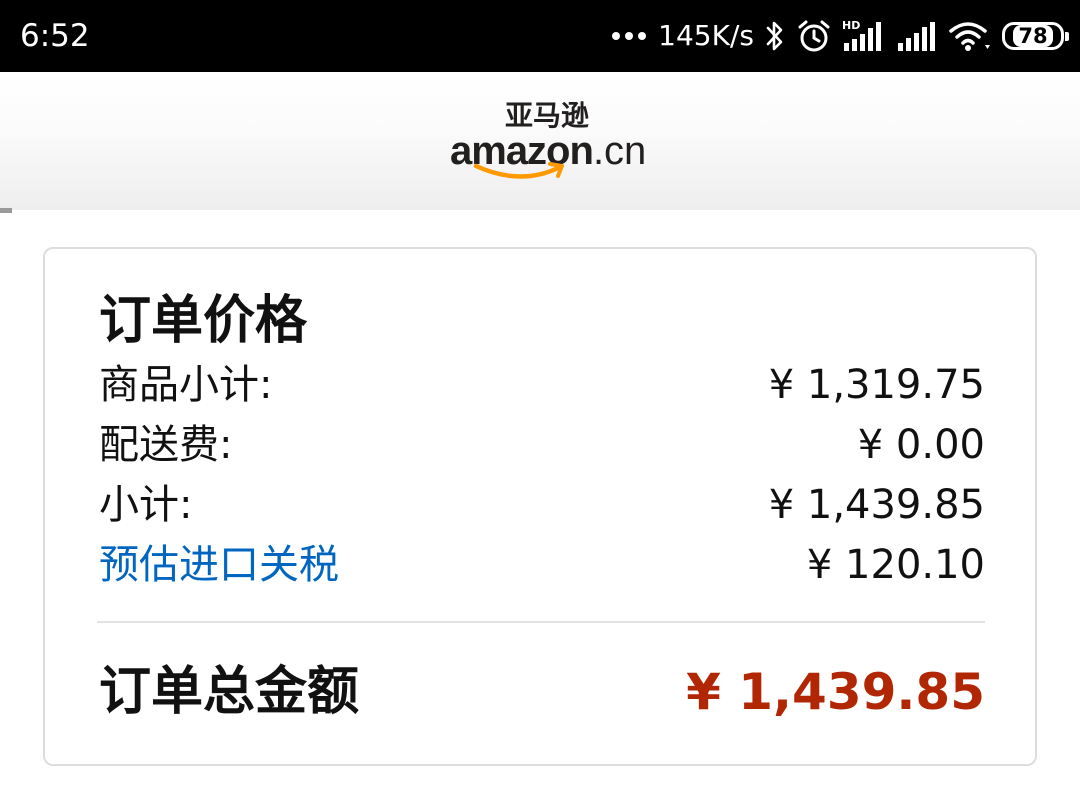 The image size is (1080, 785). What do you see at coordinates (542, 565) in the screenshot?
I see `import-duty-row: 预估进口关税 ¥ 120.10` at bounding box center [542, 565].